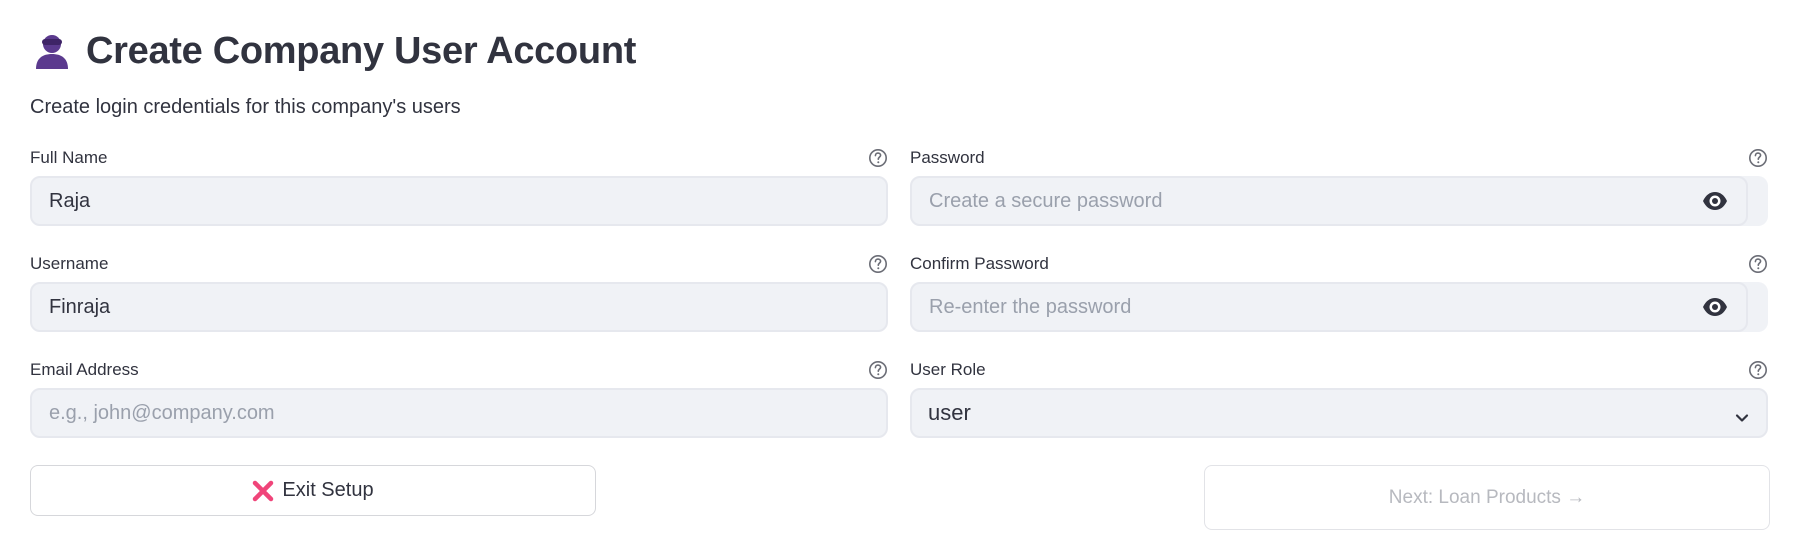  I want to click on user-role-label: User Role, so click(948, 369).